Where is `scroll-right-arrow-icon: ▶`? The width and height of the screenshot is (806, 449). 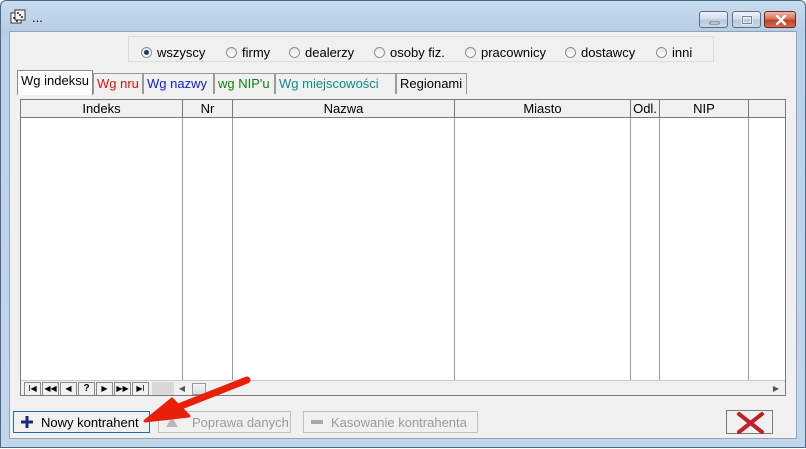
scroll-right-arrow-icon: ▶ is located at coordinates (776, 388).